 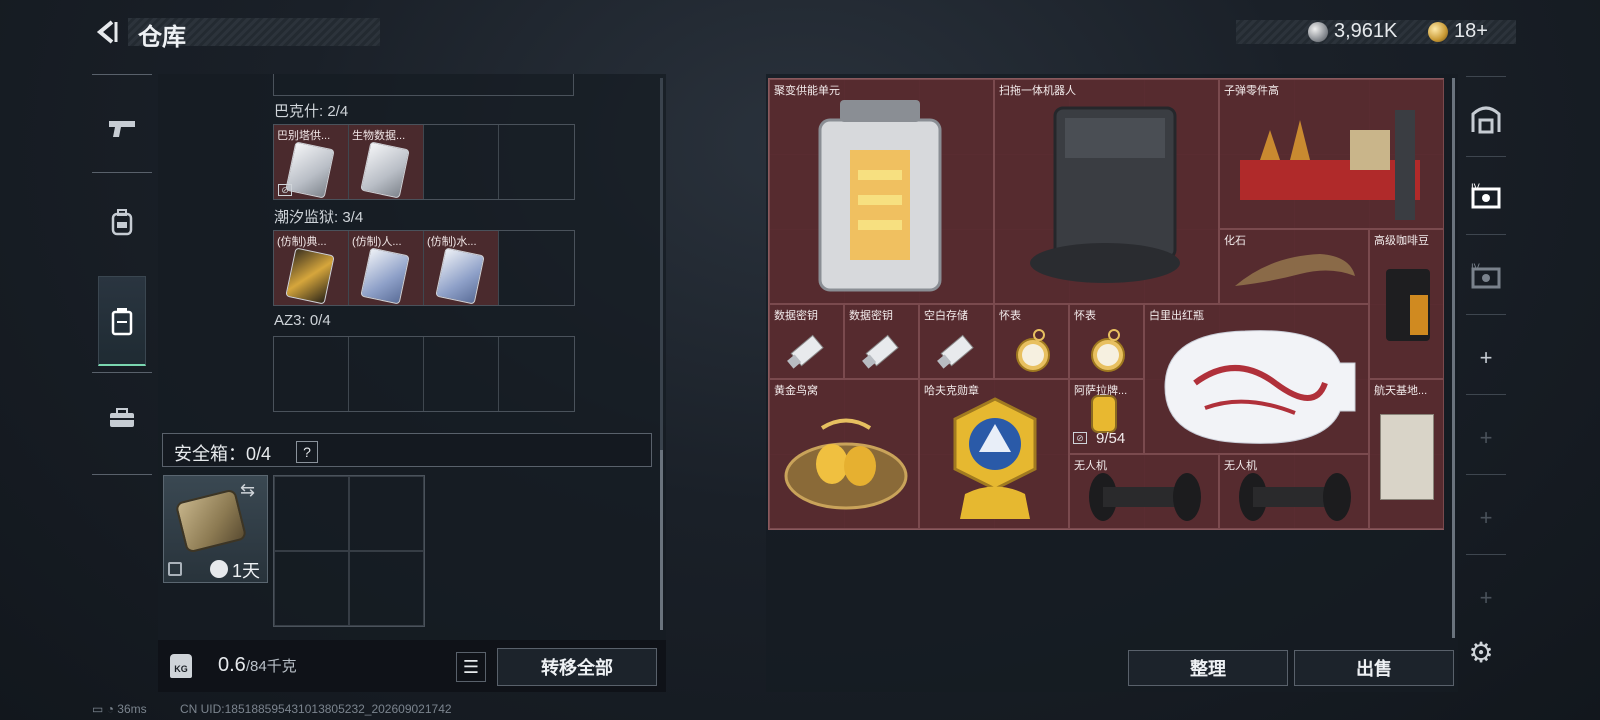 I want to click on stash-item: 阿萨拉牌... ⊘ 9/54, so click(x=1106, y=416).